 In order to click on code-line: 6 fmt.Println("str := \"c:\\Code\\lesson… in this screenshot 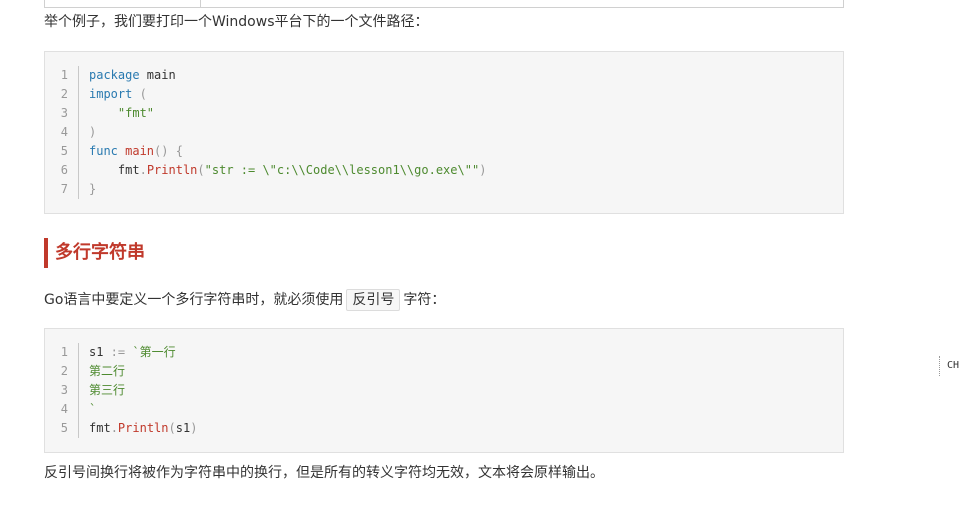, I will do `click(265, 170)`.